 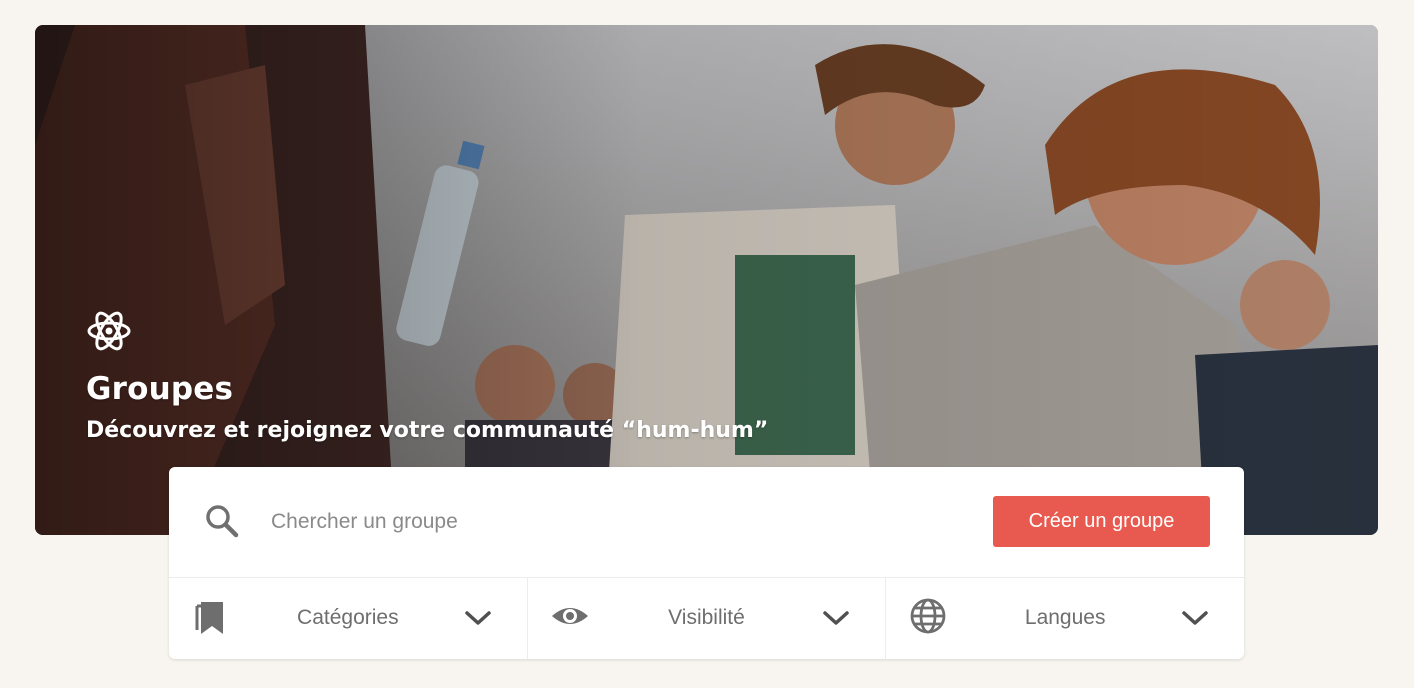 What do you see at coordinates (348, 618) in the screenshot?
I see `filter-categories: Catégories` at bounding box center [348, 618].